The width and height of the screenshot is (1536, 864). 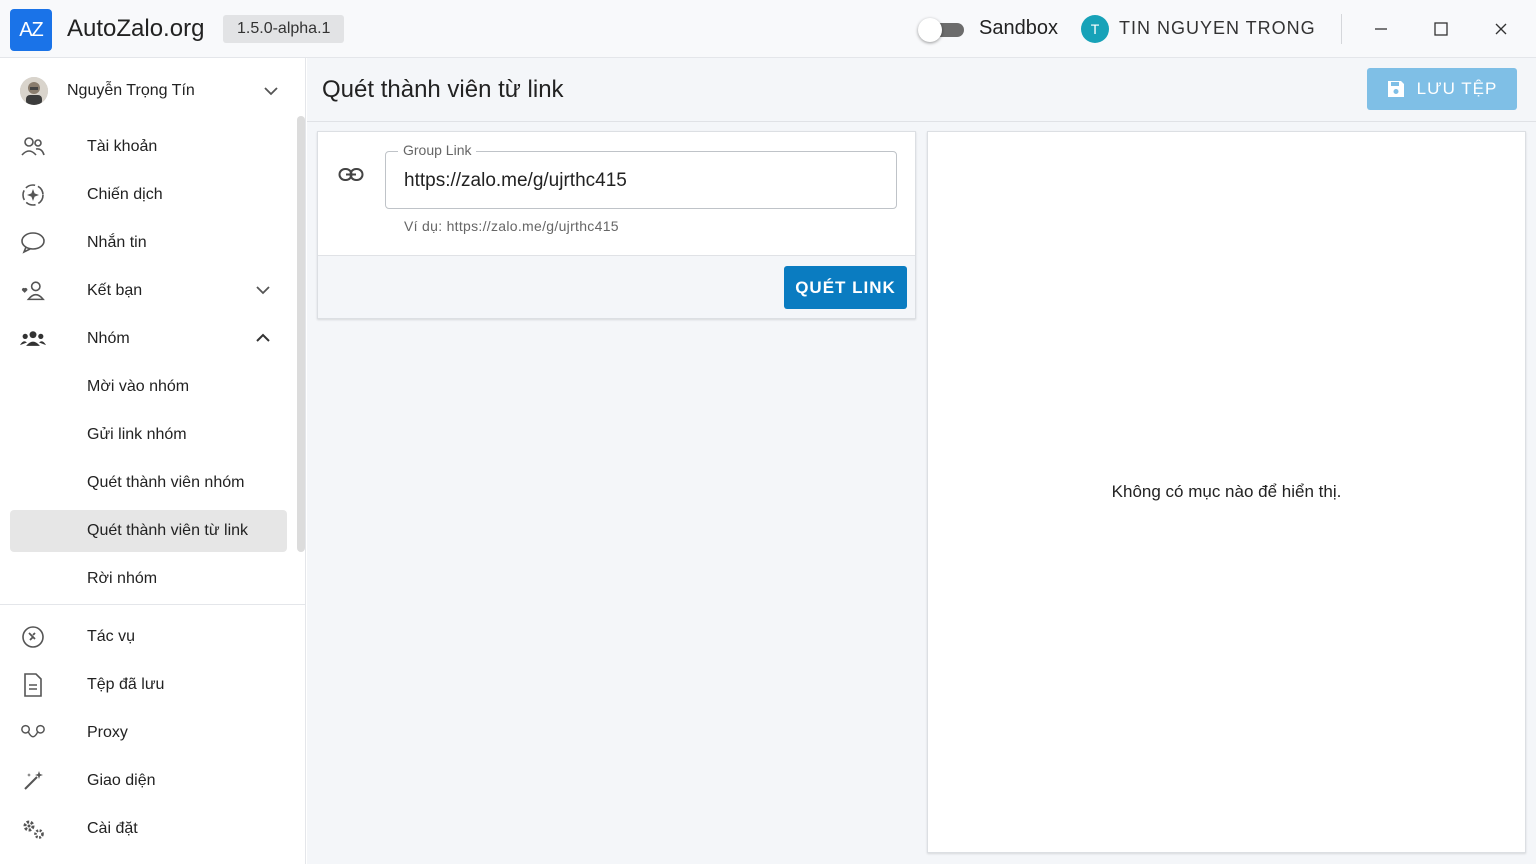 I want to click on header-divider, so click(x=921, y=121).